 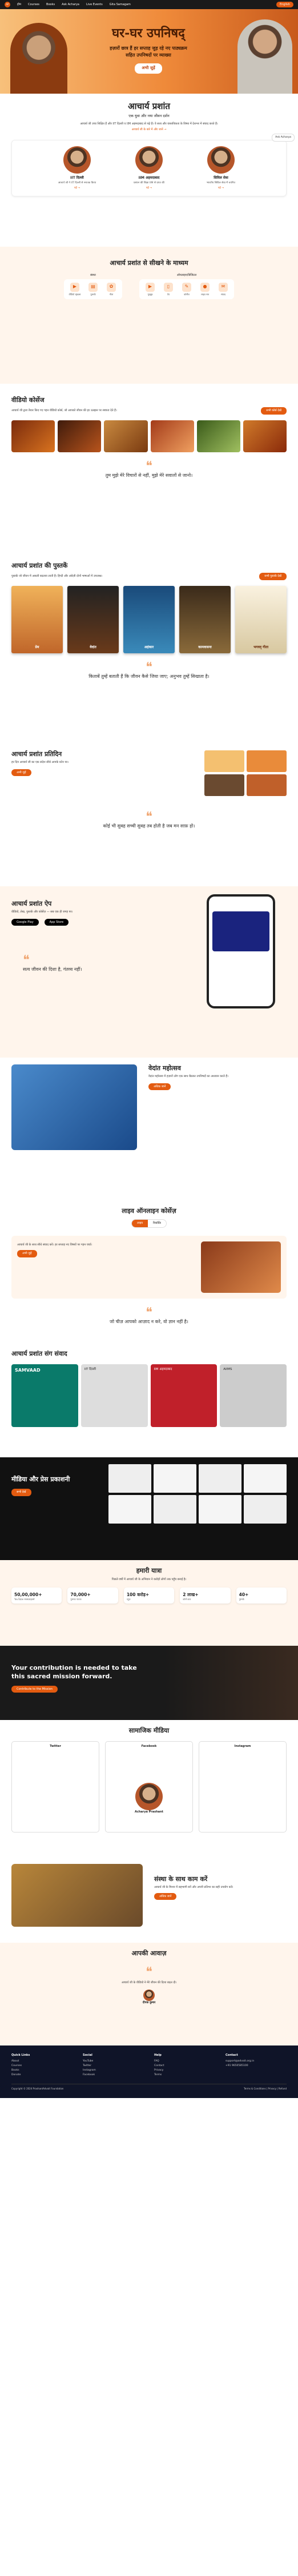 What do you see at coordinates (149, 436) in the screenshot?
I see `courses-carousel` at bounding box center [149, 436].